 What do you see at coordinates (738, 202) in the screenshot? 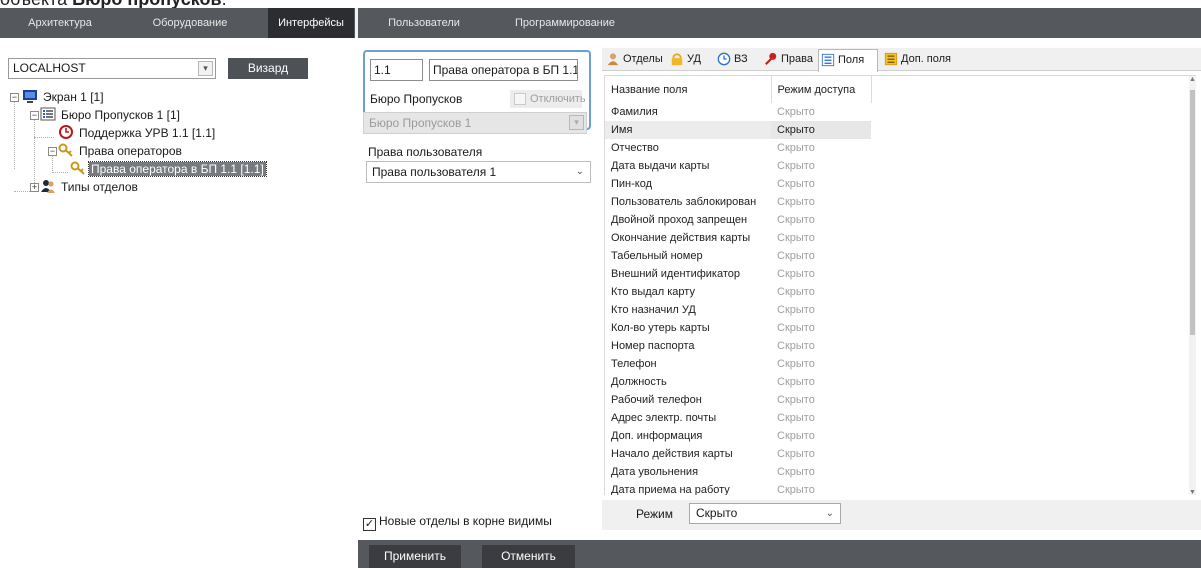
I see `table-row: Пользователь заблокирован Скрыто` at bounding box center [738, 202].